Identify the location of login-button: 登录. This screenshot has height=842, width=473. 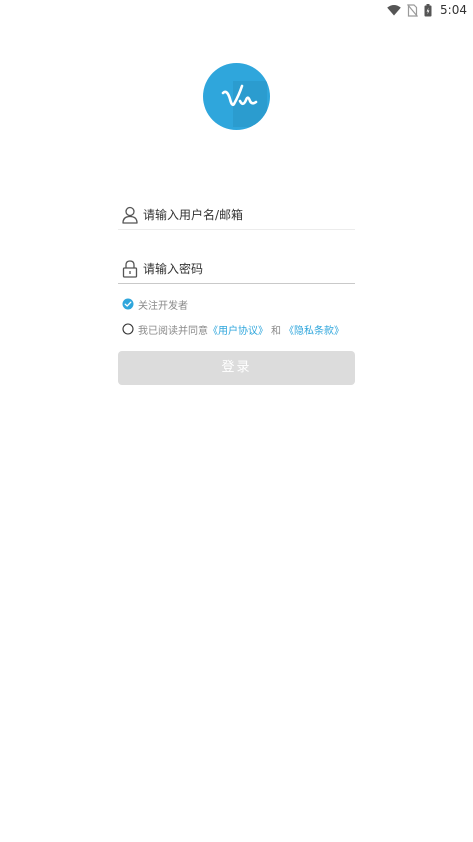
(236, 368).